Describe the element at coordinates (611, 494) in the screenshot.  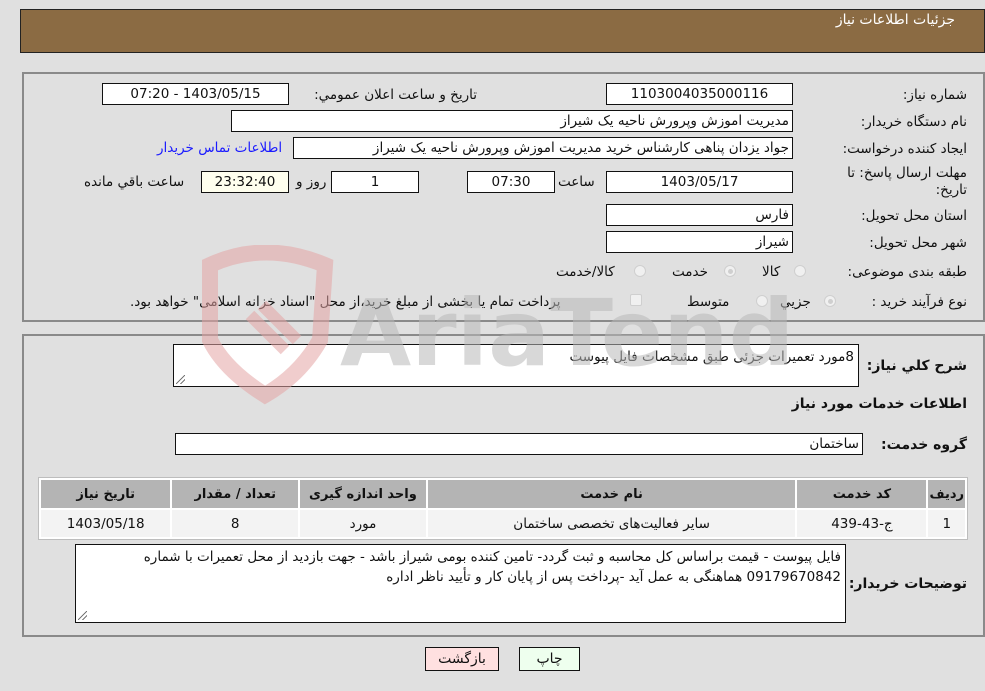
I see `col-service-name: نام خدمت` at that location.